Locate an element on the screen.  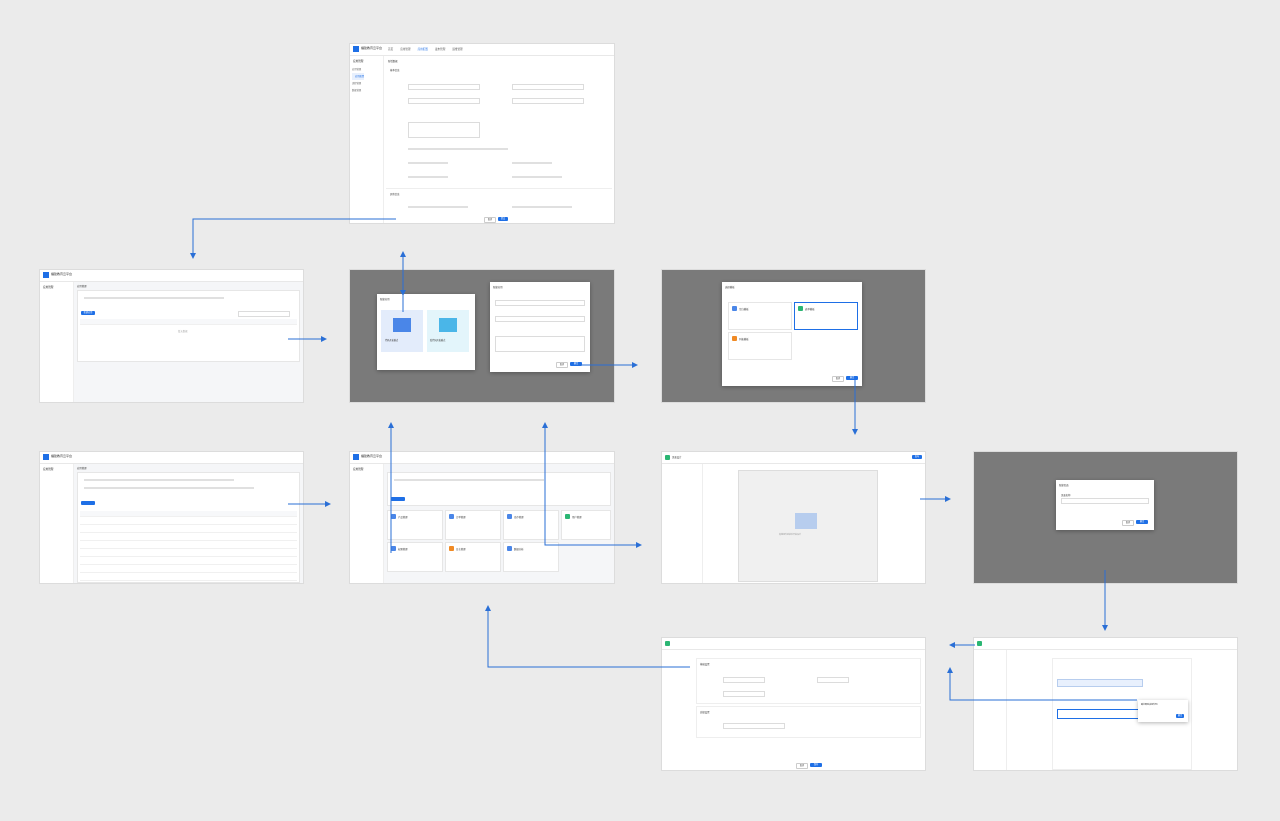
nav-item: 发布管理 is located at coordinates (440, 49).